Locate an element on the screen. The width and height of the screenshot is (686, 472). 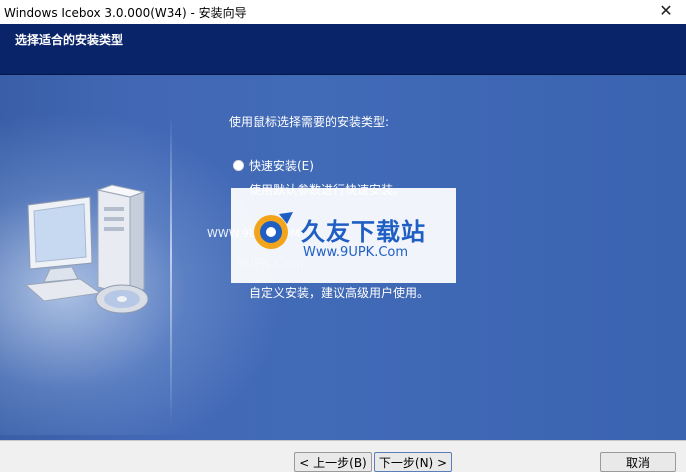
next-button: 下一步(N) > is located at coordinates (413, 462).